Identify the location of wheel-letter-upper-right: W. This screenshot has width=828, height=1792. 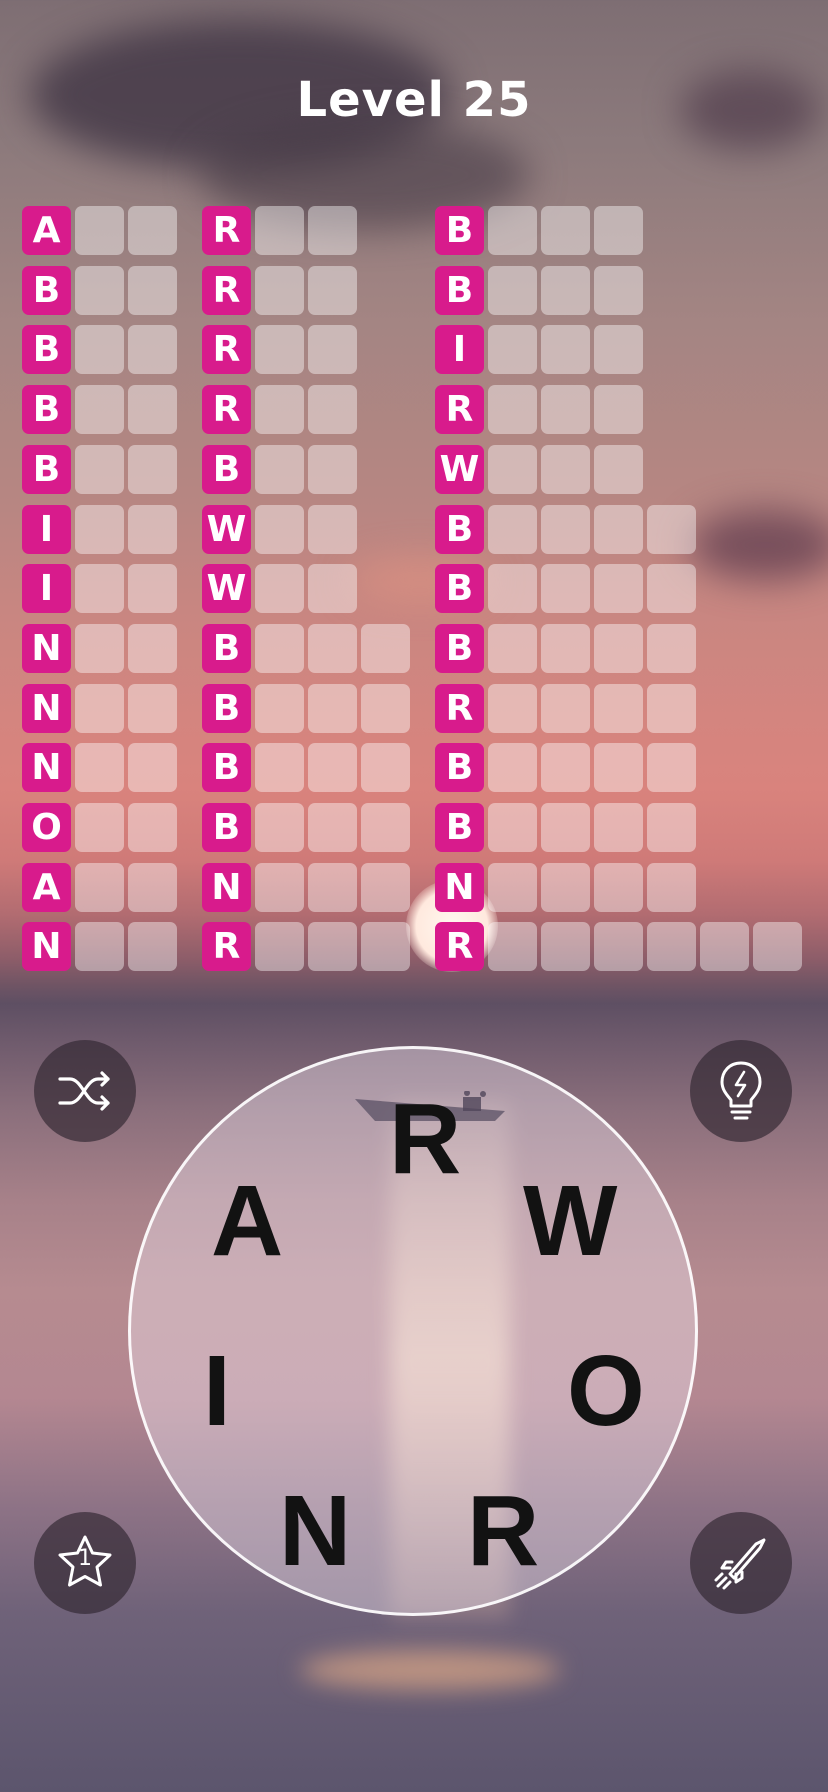
(570, 1221).